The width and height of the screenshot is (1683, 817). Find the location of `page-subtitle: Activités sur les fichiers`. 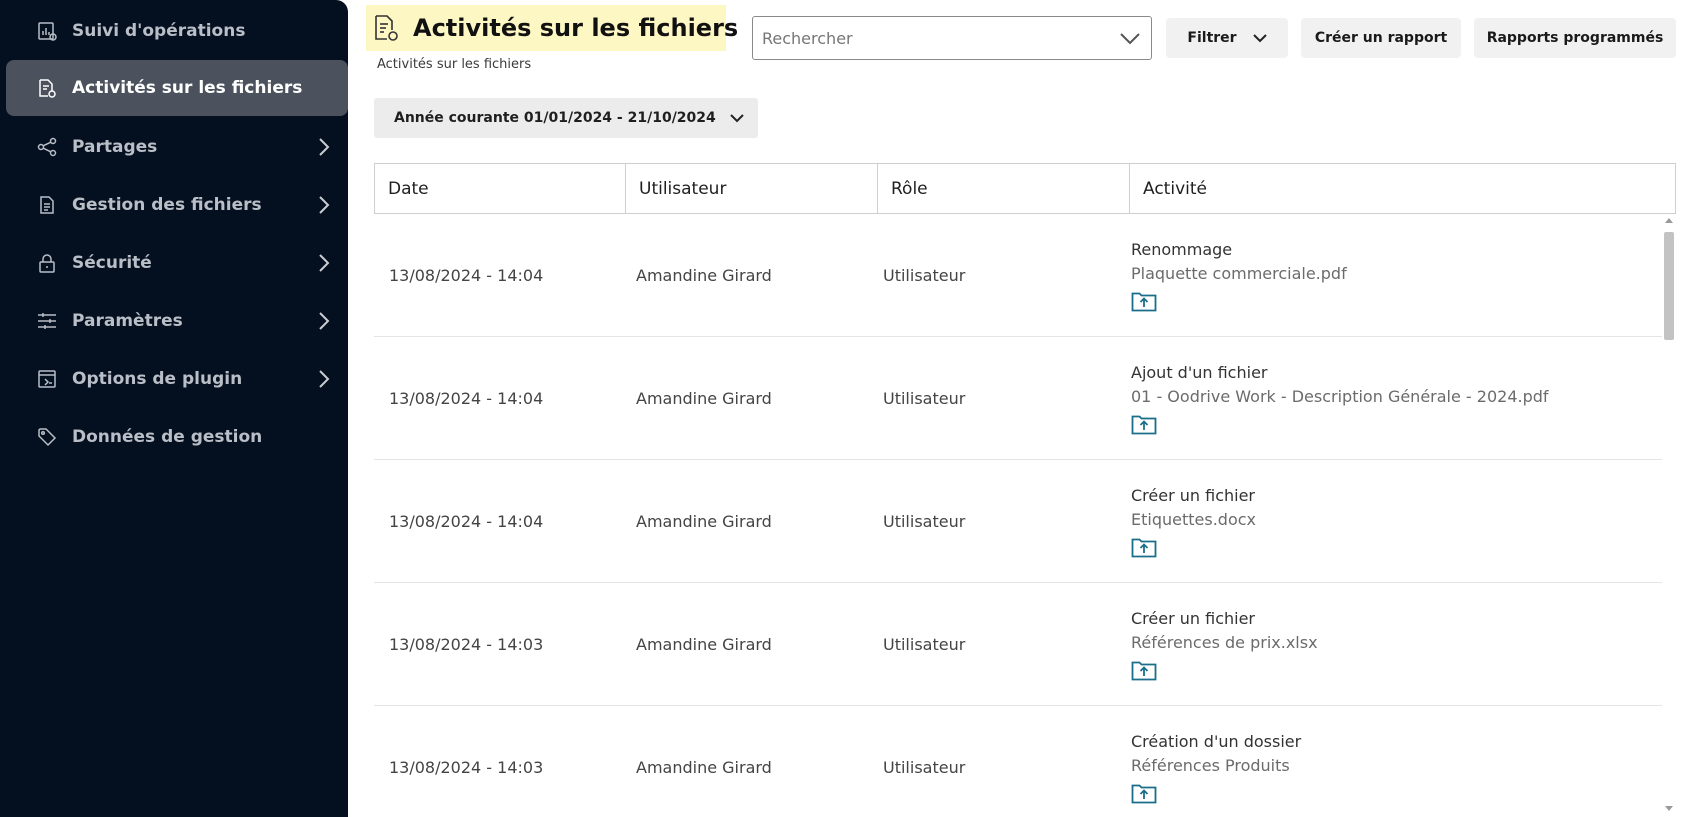

page-subtitle: Activités sur les fichiers is located at coordinates (454, 64).